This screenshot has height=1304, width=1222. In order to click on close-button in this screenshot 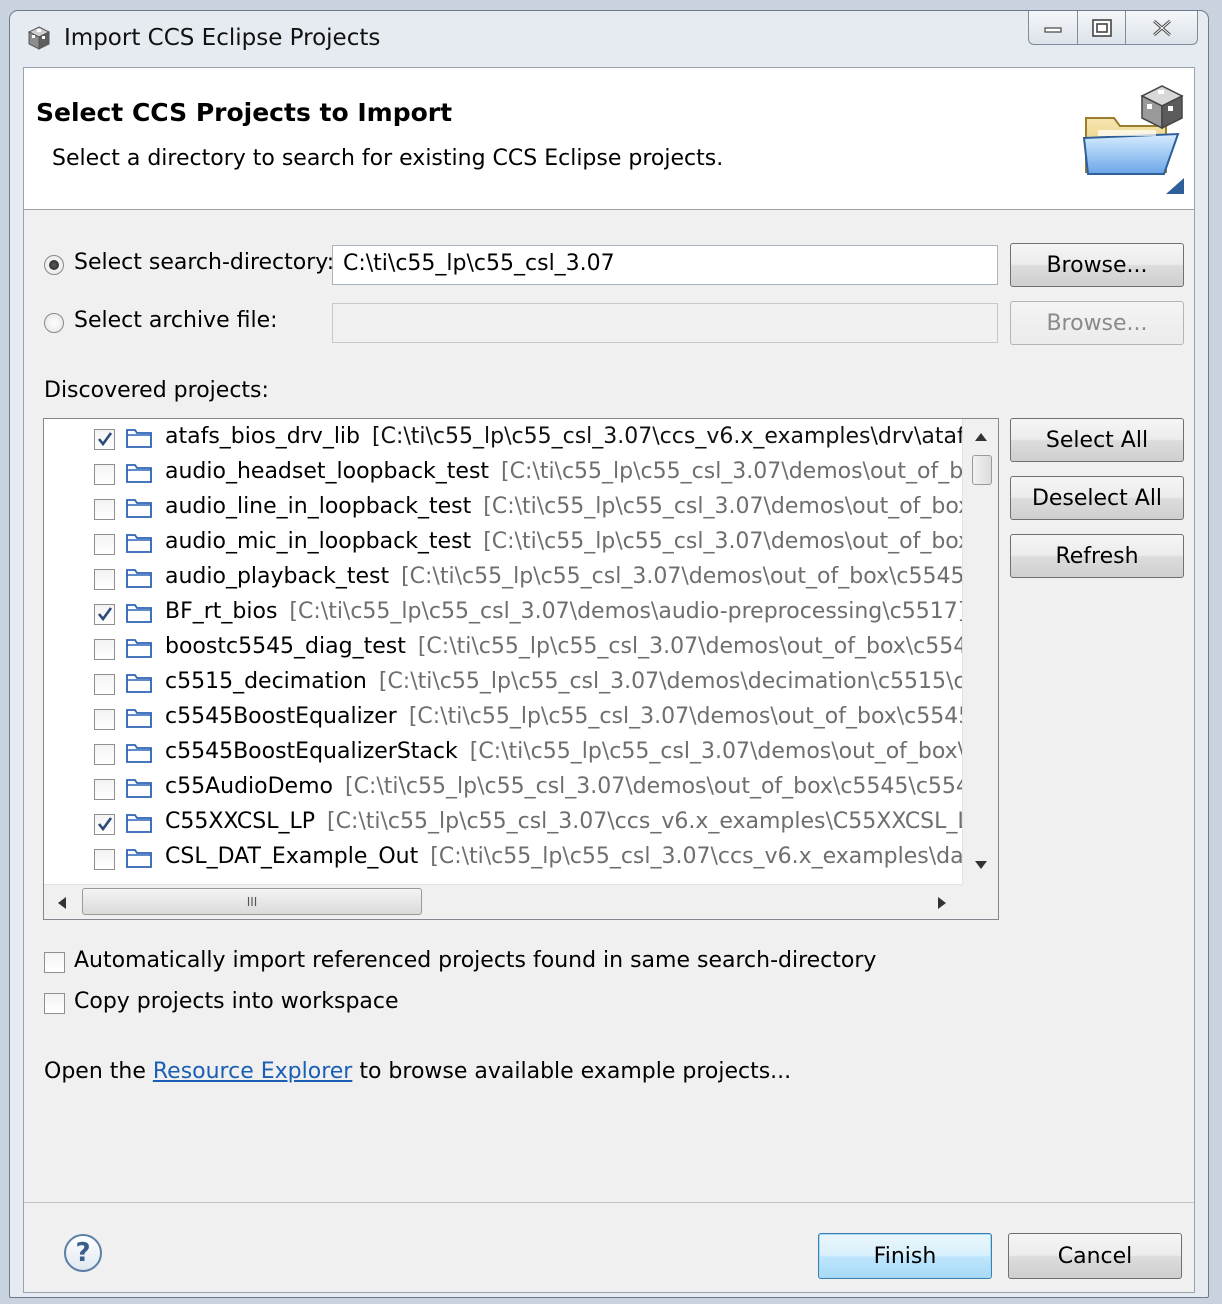, I will do `click(1162, 28)`.